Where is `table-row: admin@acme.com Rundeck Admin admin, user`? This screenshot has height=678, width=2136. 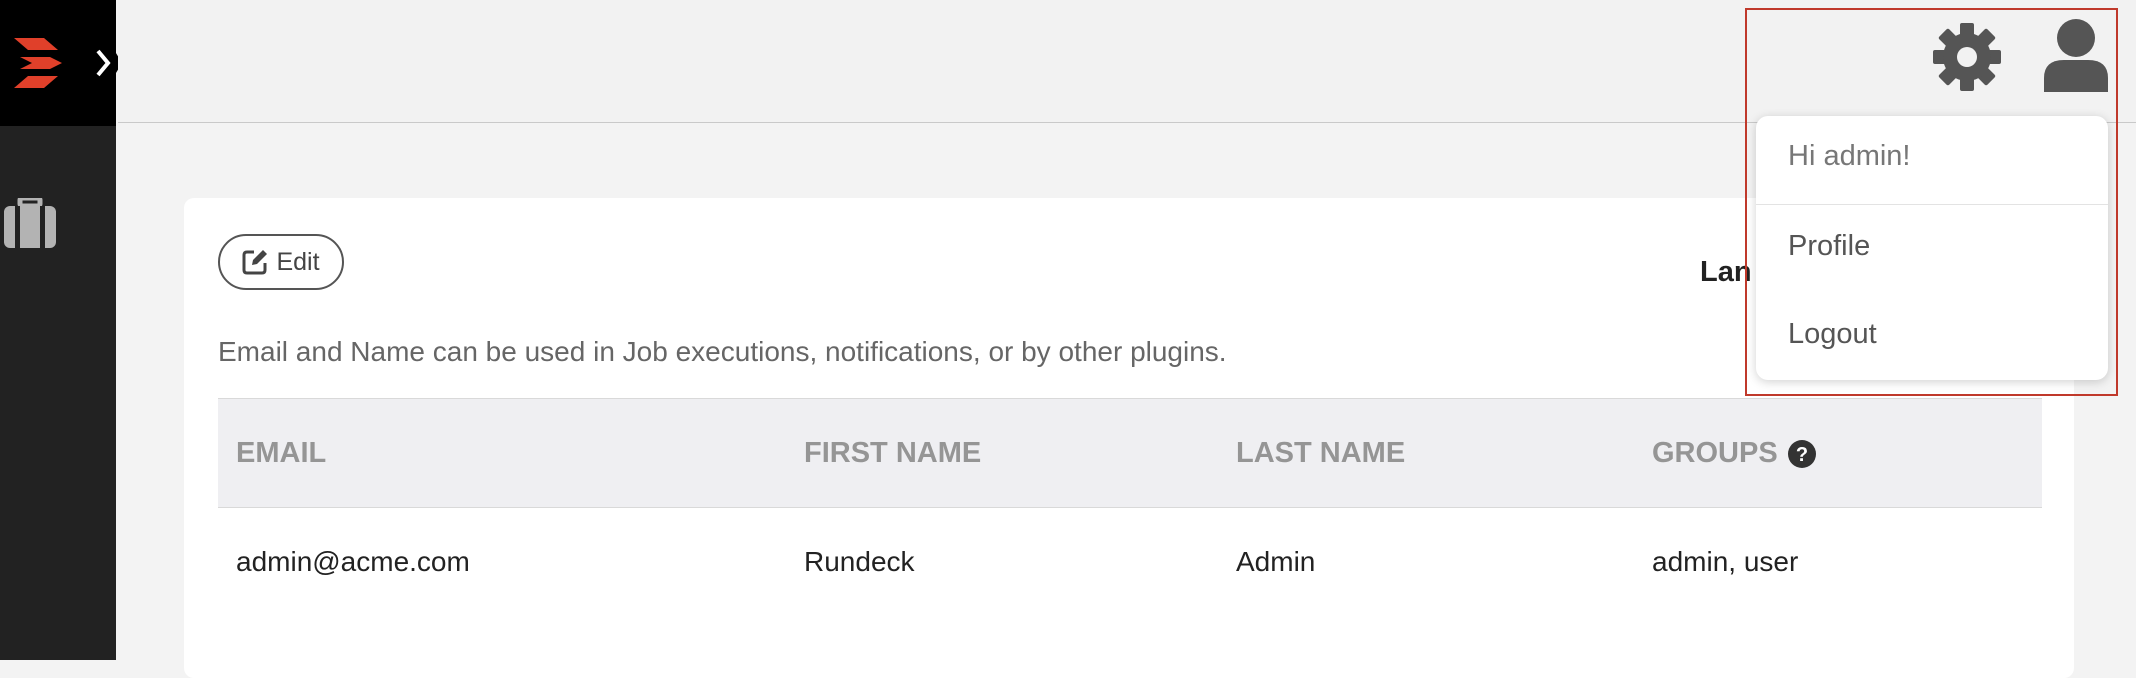 table-row: admin@acme.com Rundeck Admin admin, user is located at coordinates (1130, 563).